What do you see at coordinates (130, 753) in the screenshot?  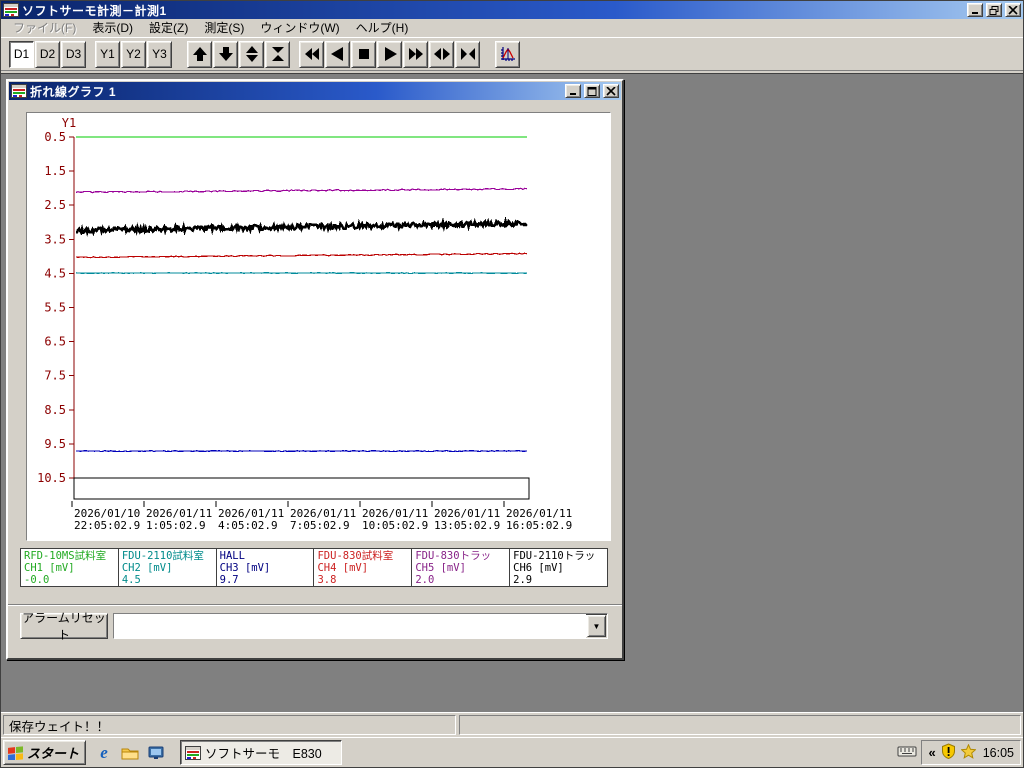 I see `folder-icon` at bounding box center [130, 753].